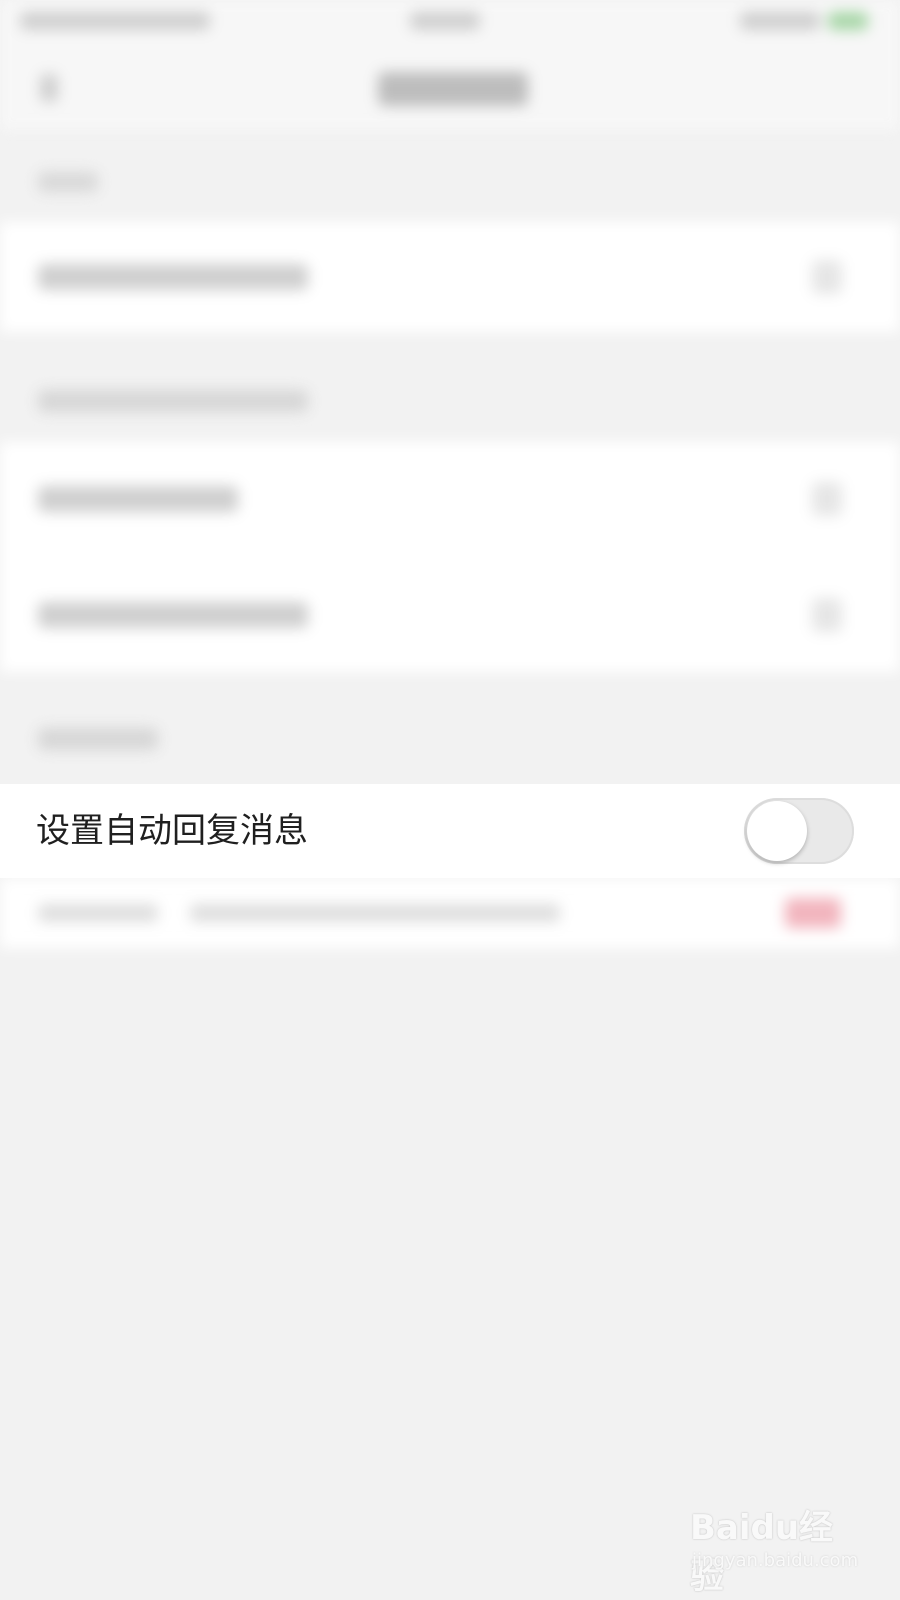 Image resolution: width=900 pixels, height=1600 pixels. I want to click on auto-reply-row: 设置自动回复消息, so click(450, 831).